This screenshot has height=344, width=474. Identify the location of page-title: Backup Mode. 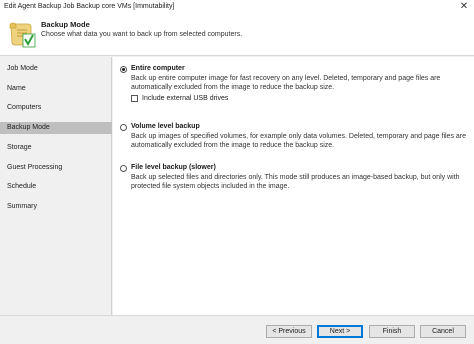
(65, 24).